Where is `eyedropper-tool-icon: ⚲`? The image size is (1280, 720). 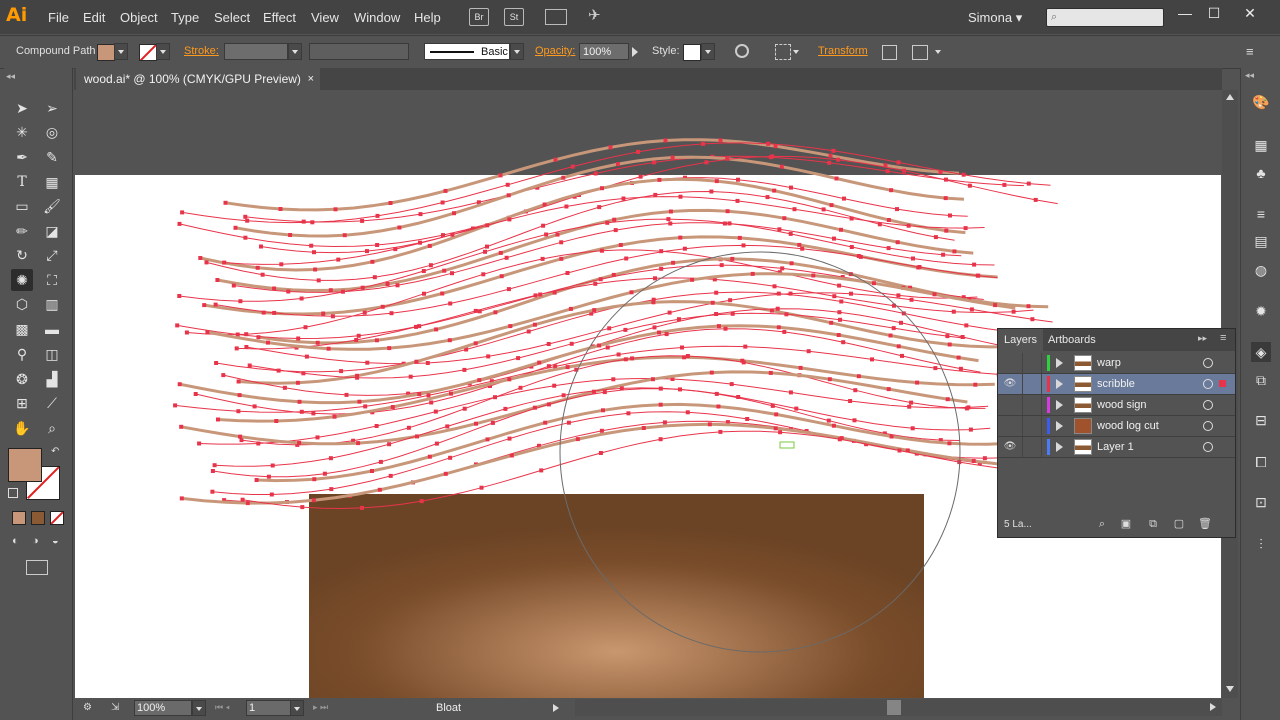
eyedropper-tool-icon: ⚲ is located at coordinates (22, 354).